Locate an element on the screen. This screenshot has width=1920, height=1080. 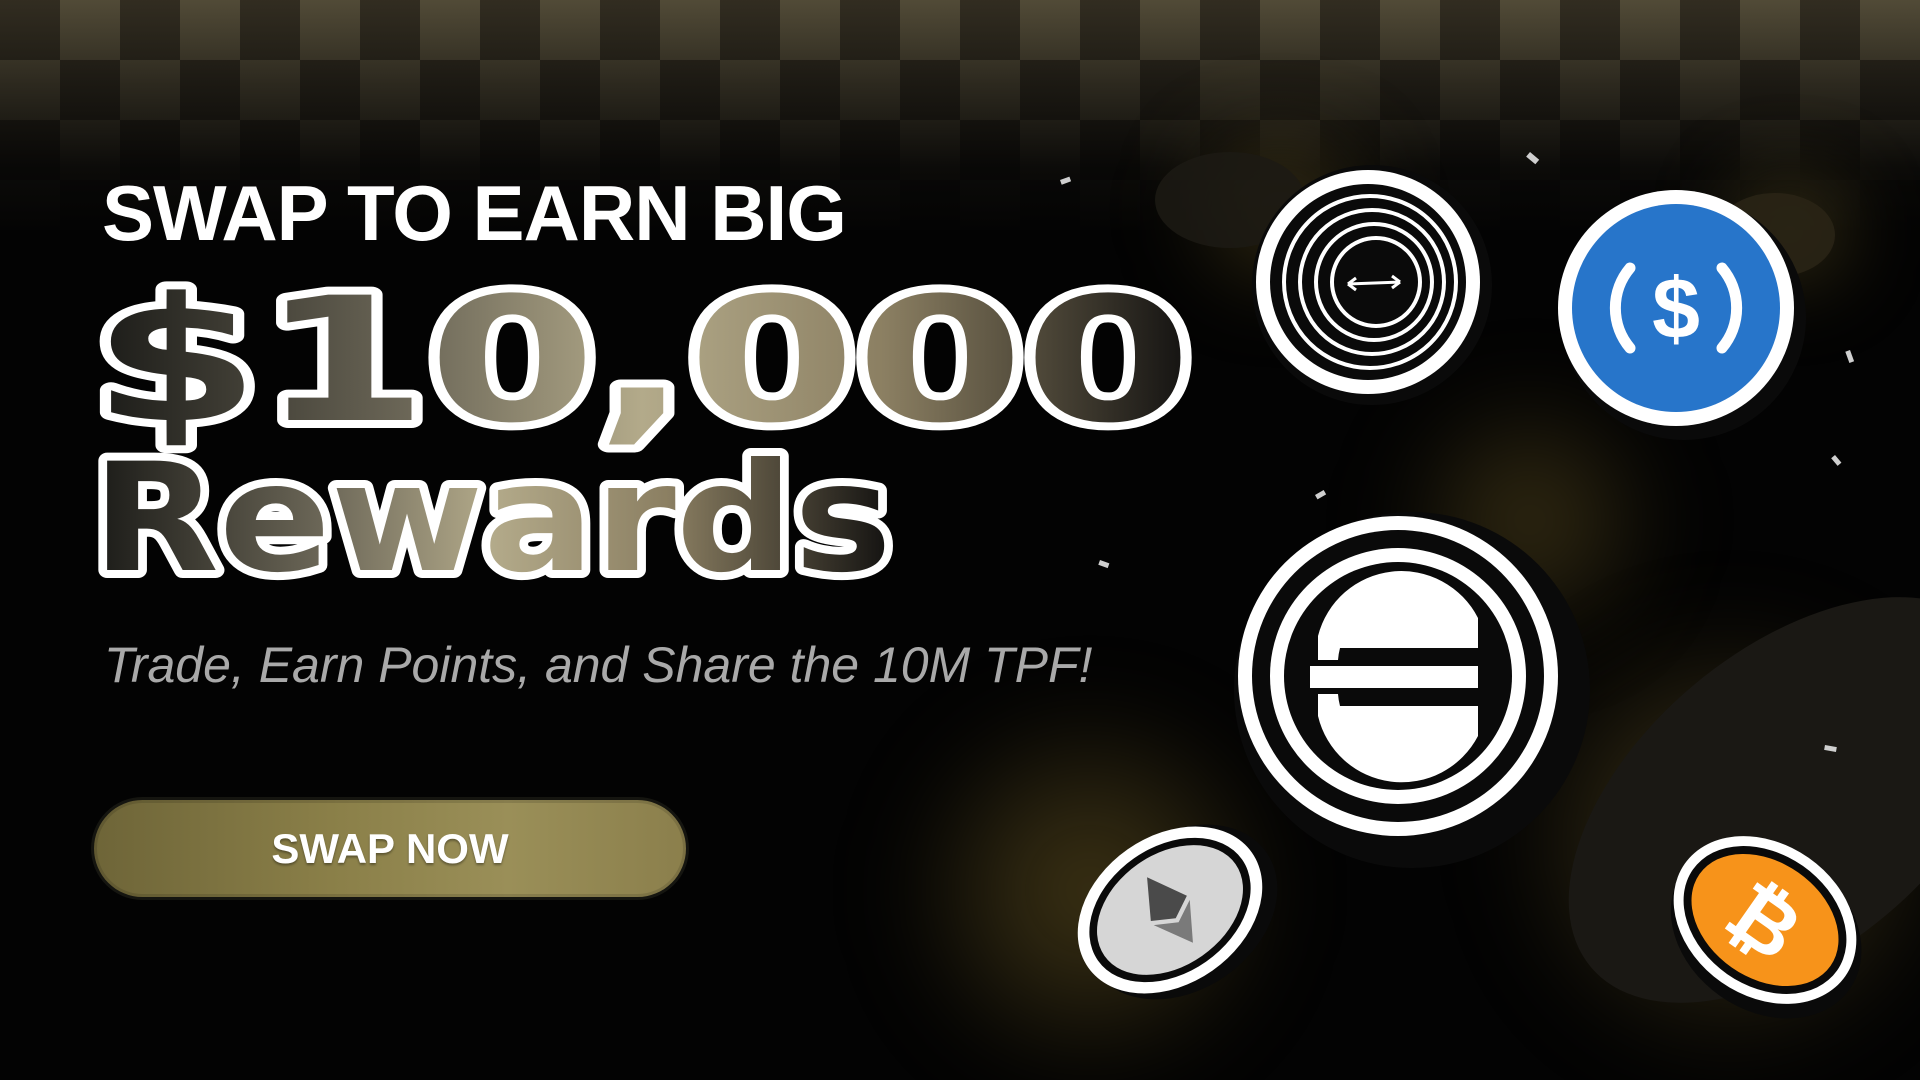
worldcoin-icon is located at coordinates (1372, 285).